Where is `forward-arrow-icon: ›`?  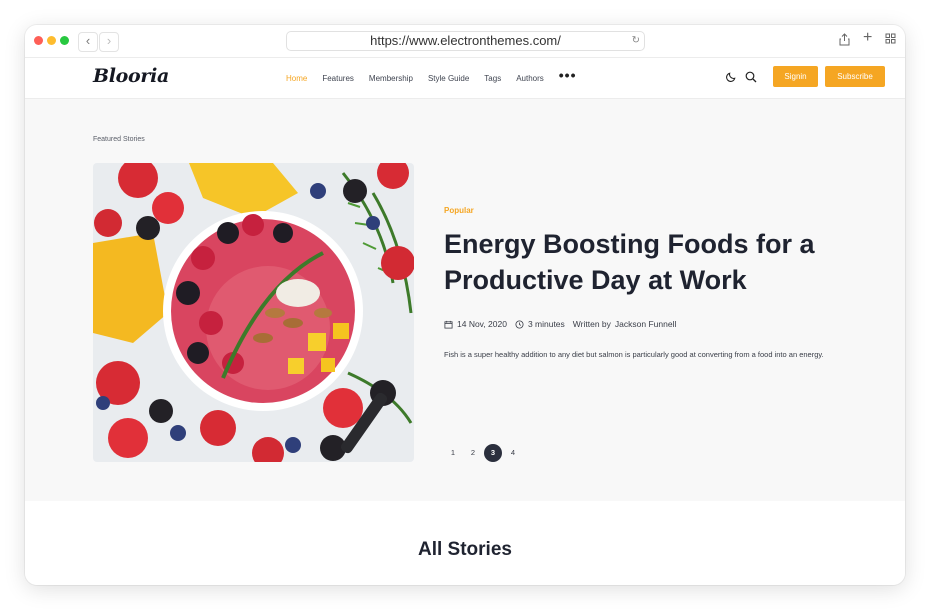
forward-arrow-icon: › is located at coordinates (109, 42).